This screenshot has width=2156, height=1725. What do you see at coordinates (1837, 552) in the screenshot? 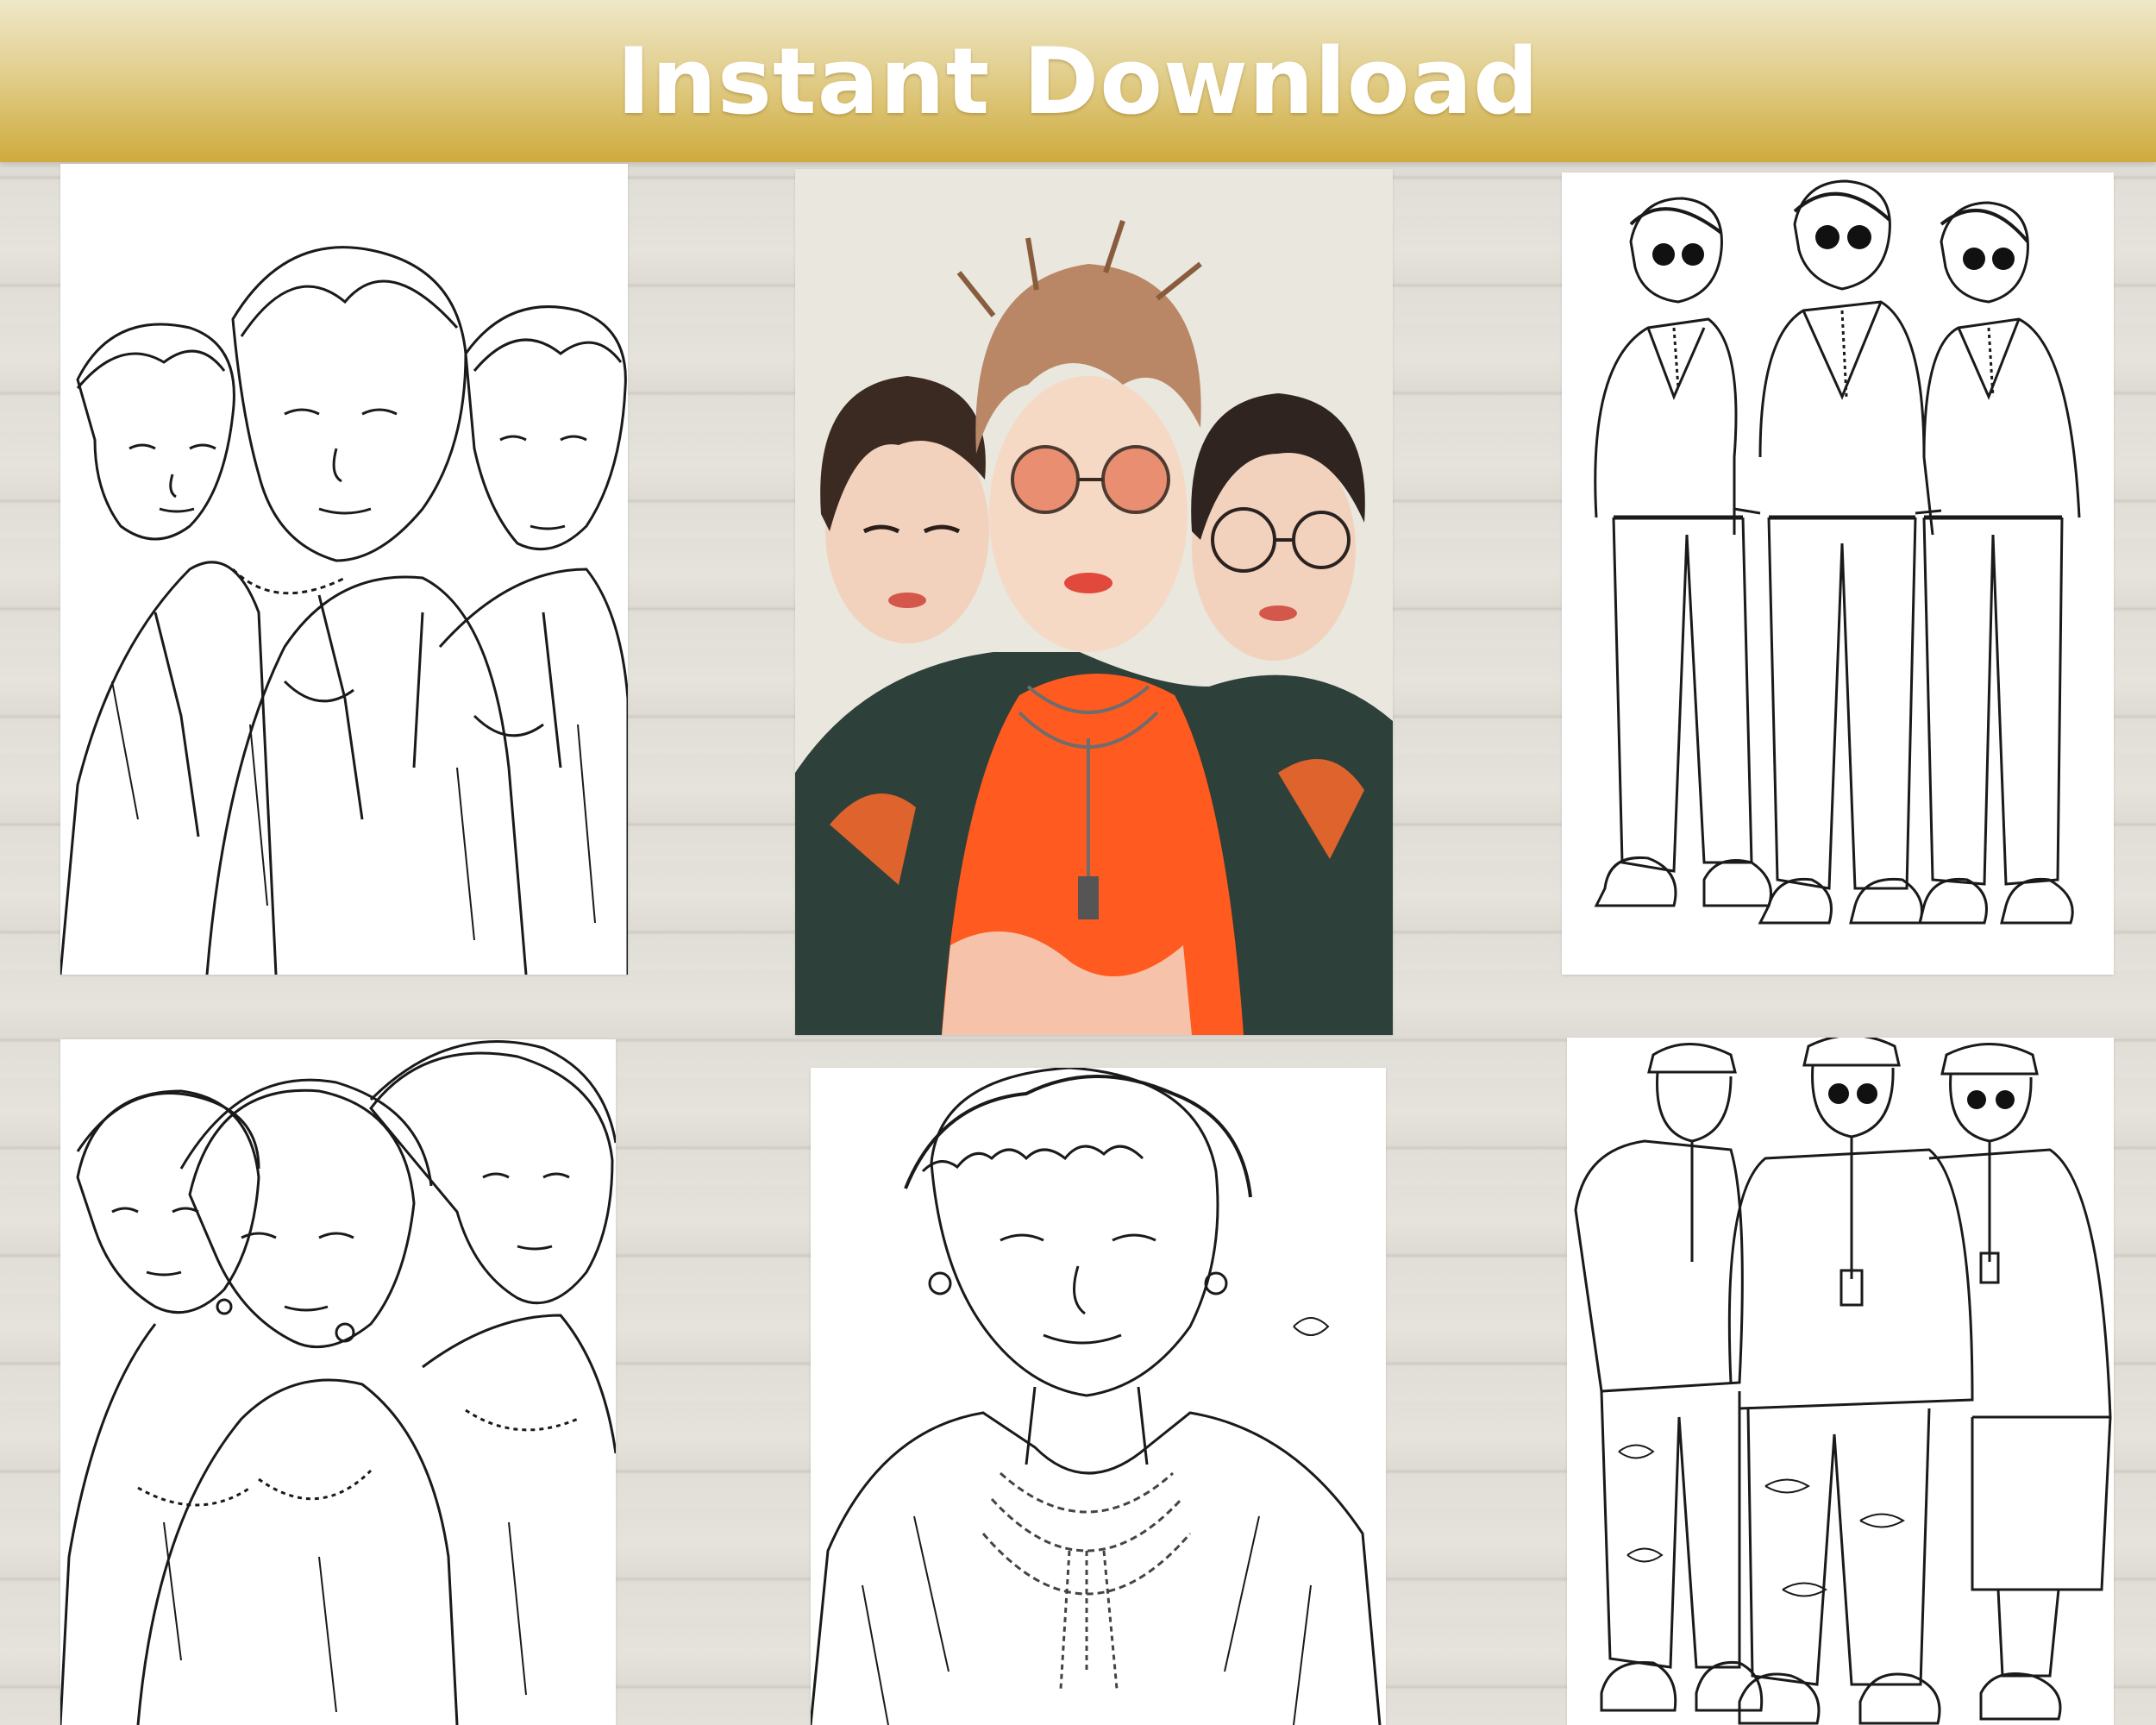
I see `full-body-figures-illustration` at bounding box center [1837, 552].